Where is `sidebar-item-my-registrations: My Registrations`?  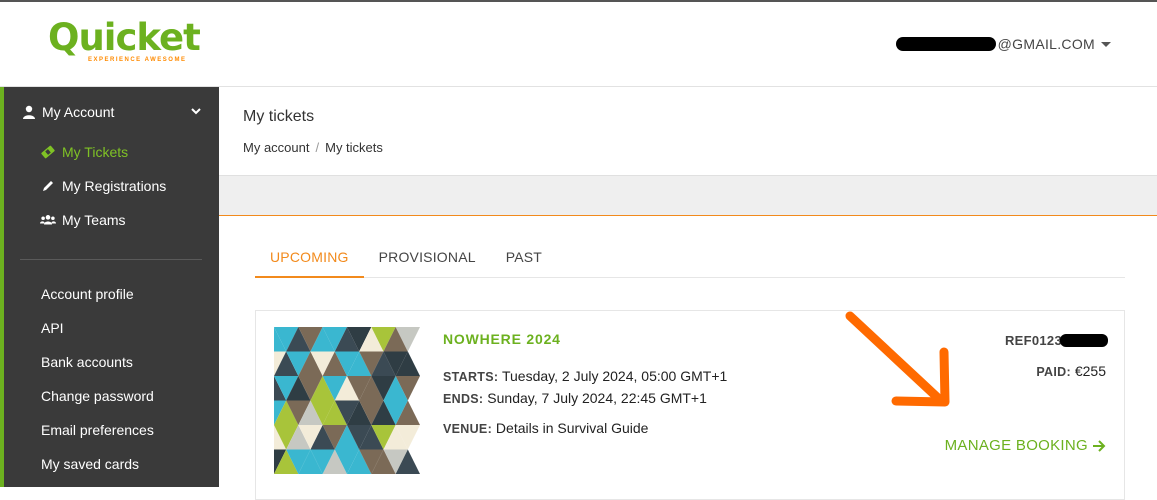 sidebar-item-my-registrations: My Registrations is located at coordinates (103, 186).